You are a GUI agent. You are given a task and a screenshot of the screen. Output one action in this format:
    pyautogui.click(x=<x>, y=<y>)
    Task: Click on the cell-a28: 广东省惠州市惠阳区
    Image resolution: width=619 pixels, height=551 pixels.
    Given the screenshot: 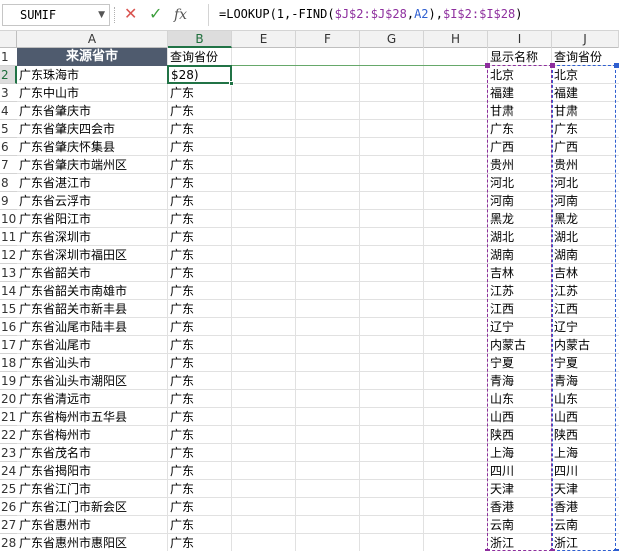 What is the action you would take?
    pyautogui.click(x=92, y=542)
    